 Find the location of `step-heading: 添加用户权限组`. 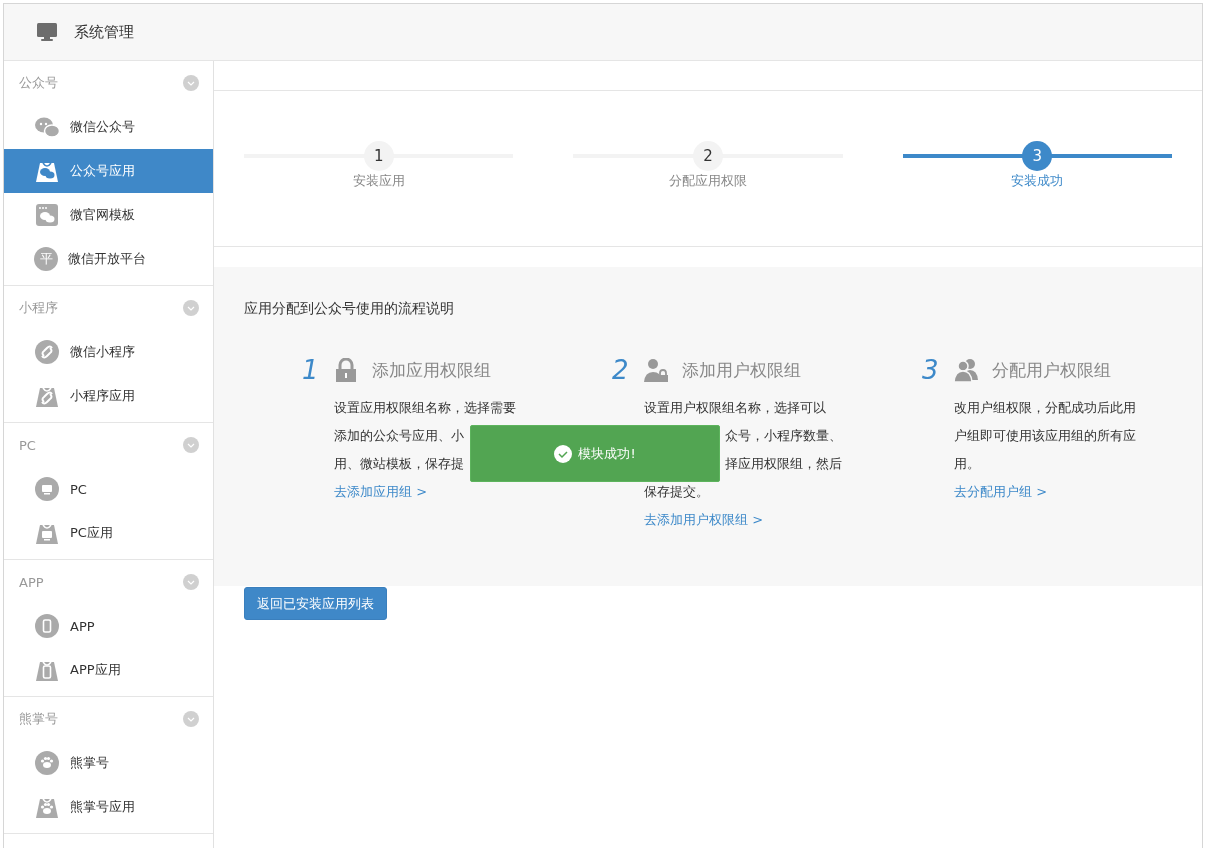

step-heading: 添加用户权限组 is located at coordinates (741, 370).